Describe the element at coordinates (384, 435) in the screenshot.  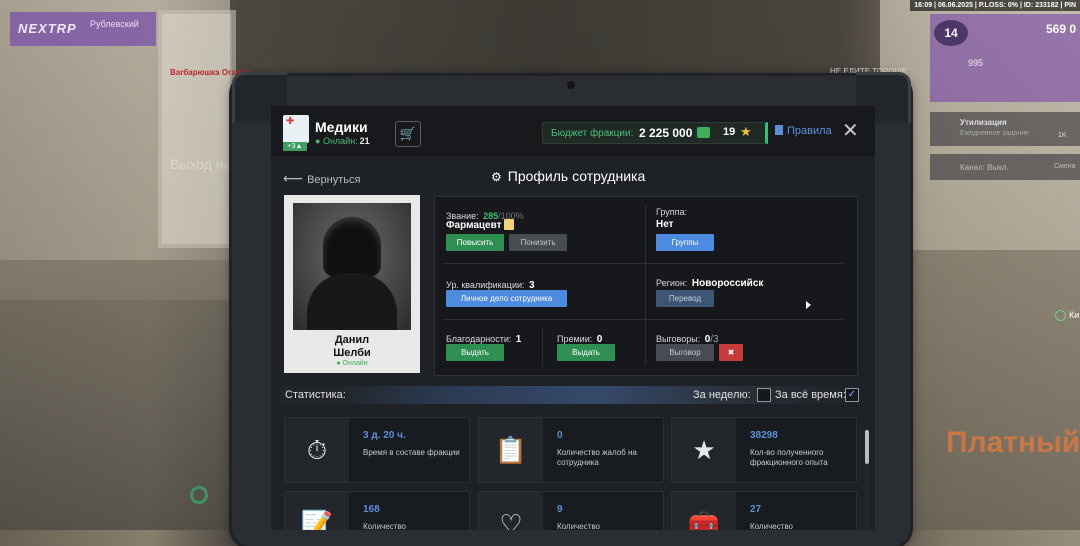
I see `stat-value: 3 д. 20 ч.` at that location.